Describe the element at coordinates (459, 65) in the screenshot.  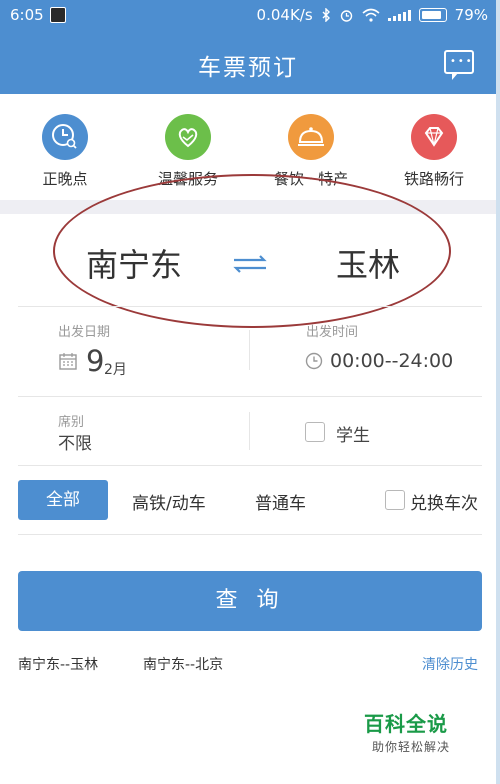
I see `message-icon: •••` at that location.